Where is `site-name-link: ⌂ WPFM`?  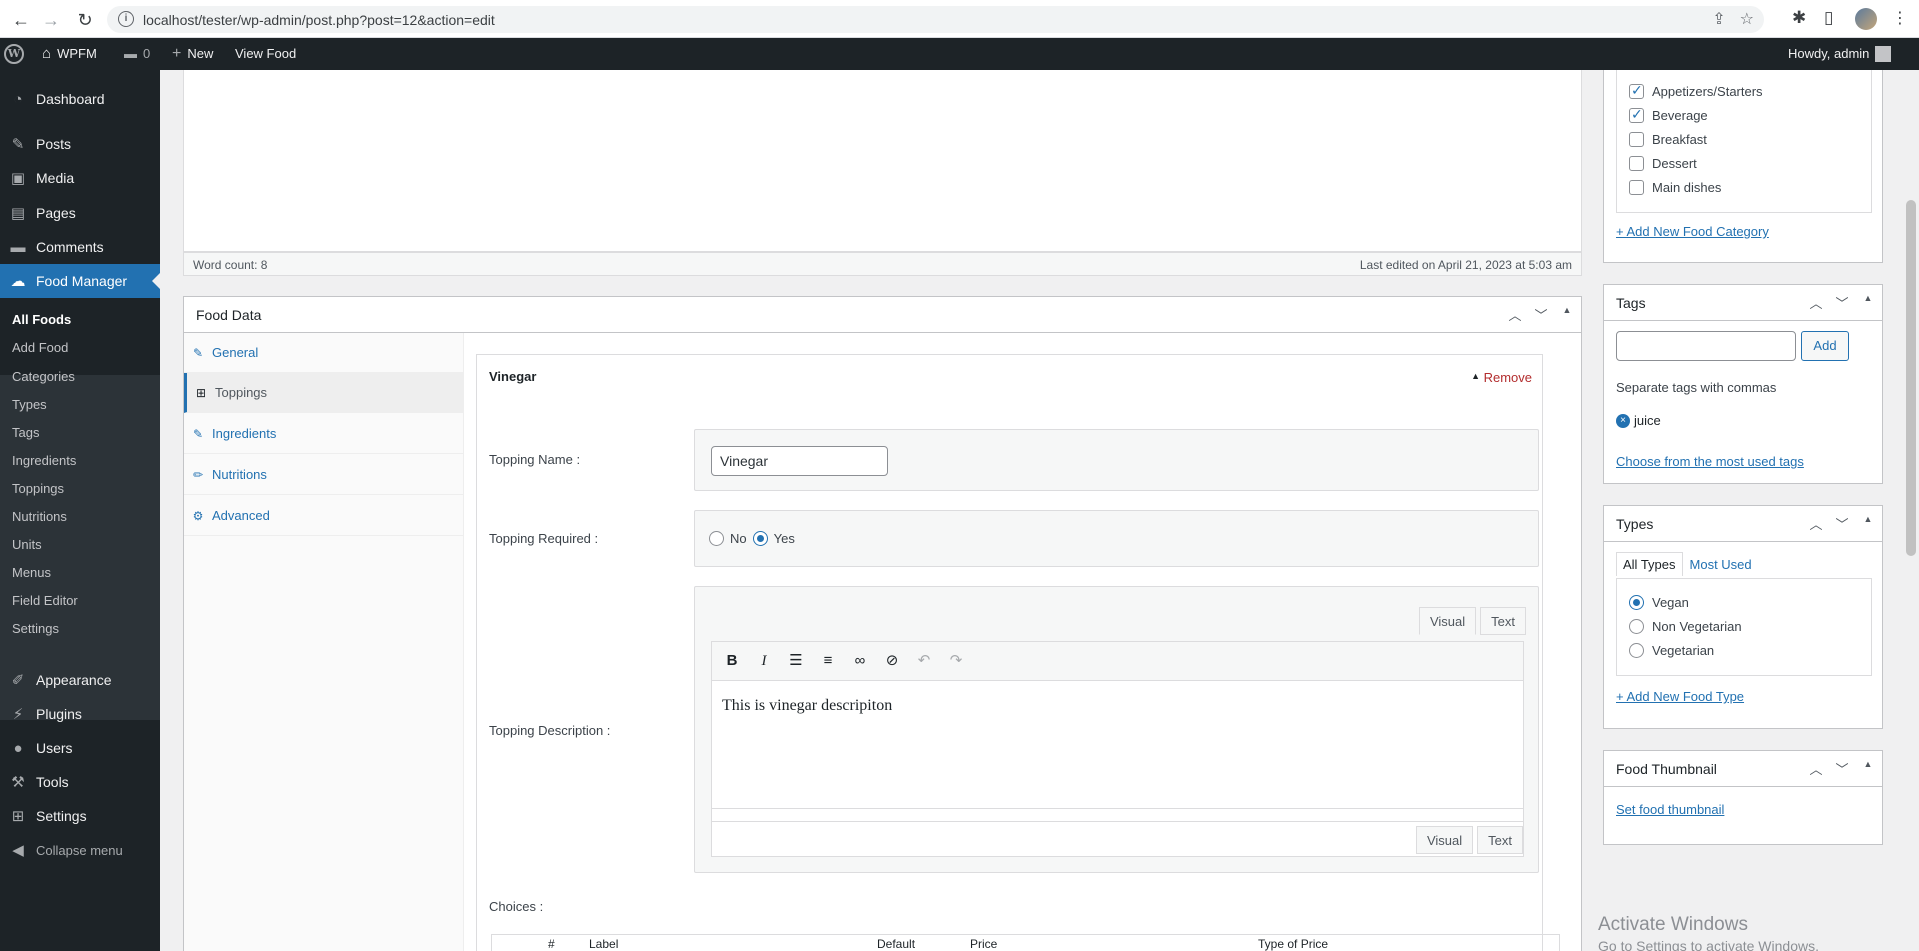
site-name-link: ⌂ WPFM is located at coordinates (69, 54).